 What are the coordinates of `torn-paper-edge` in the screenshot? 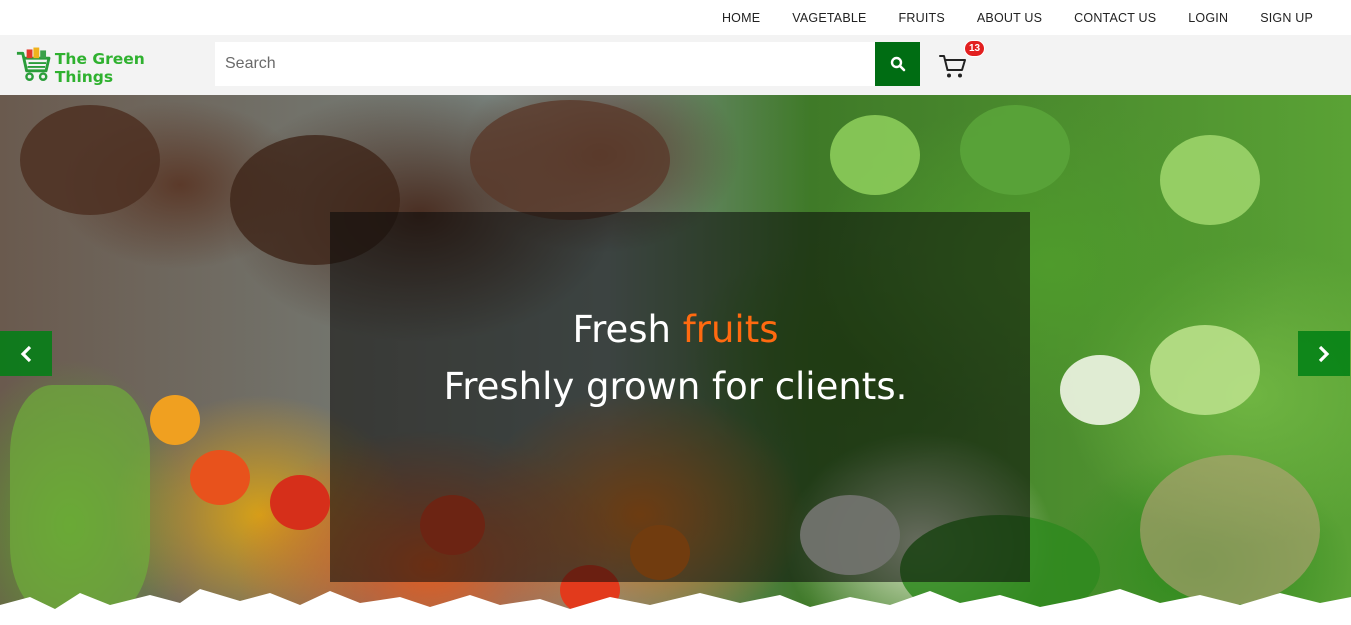 It's located at (675, 607).